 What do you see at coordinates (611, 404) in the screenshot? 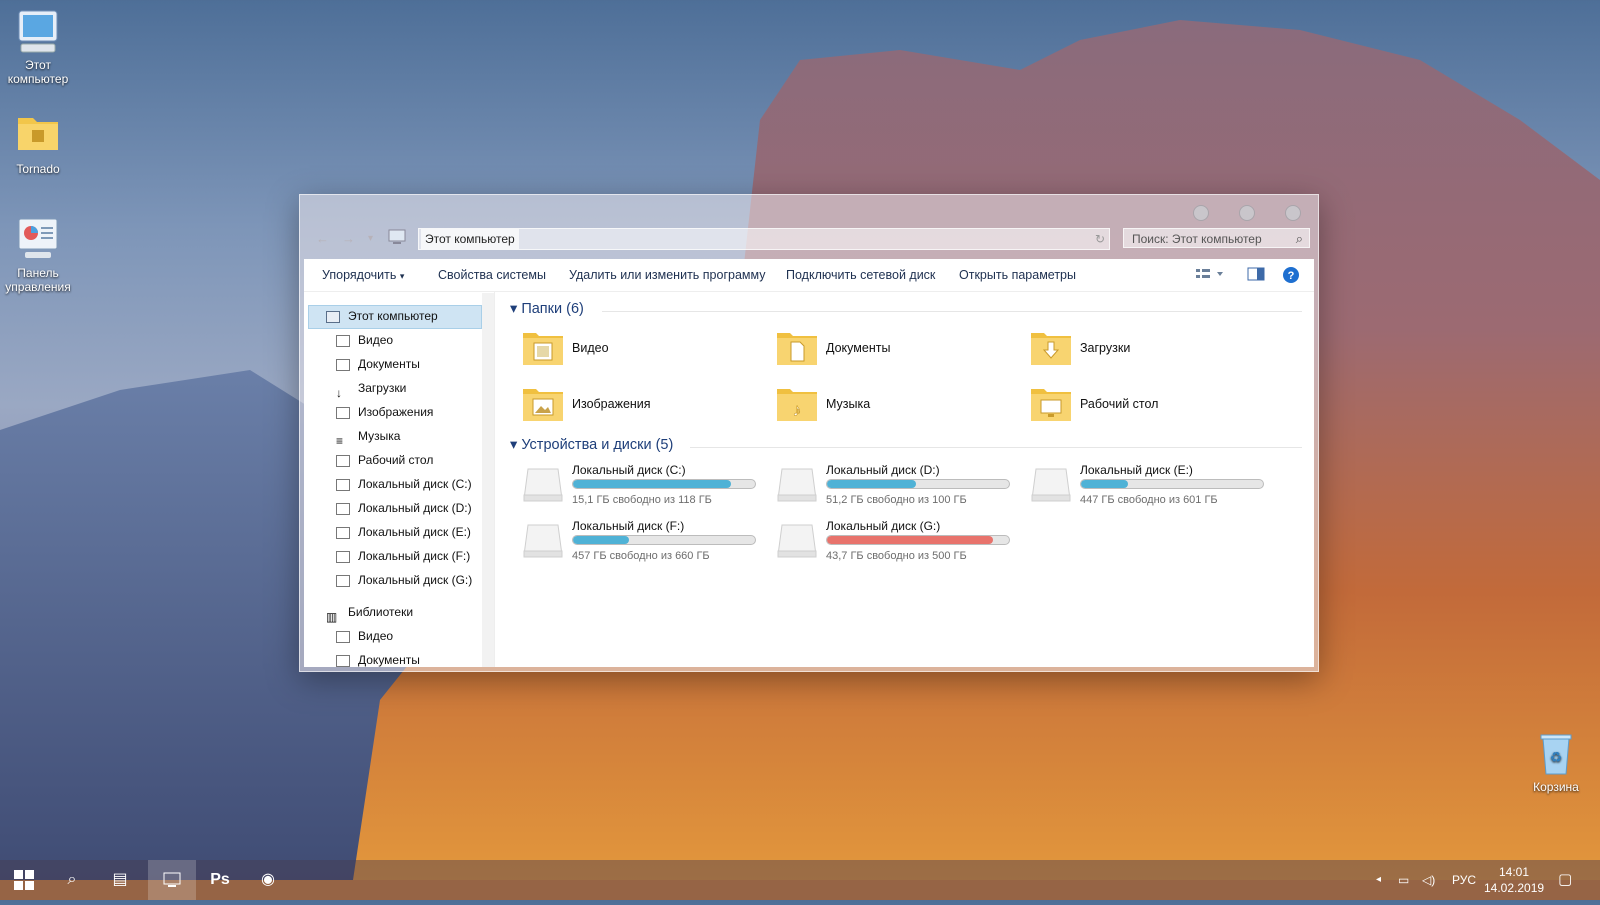
I see `folder-label: Изображения` at bounding box center [611, 404].